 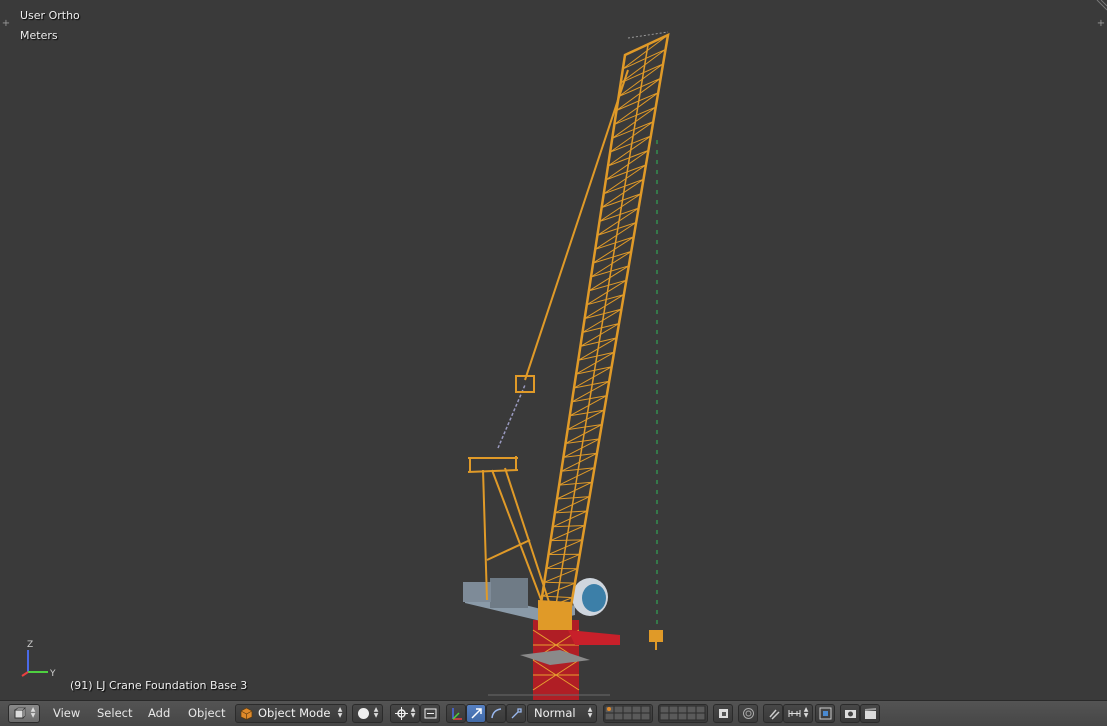 I want to click on editor-type-button: ▲ ▼, so click(x=24, y=713).